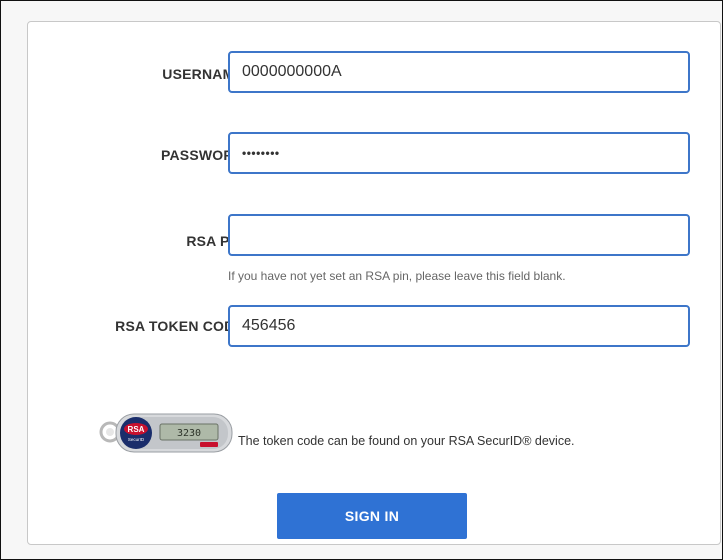  Describe the element at coordinates (261, 153) in the screenshot. I see `password-mask: ••••••••` at that location.